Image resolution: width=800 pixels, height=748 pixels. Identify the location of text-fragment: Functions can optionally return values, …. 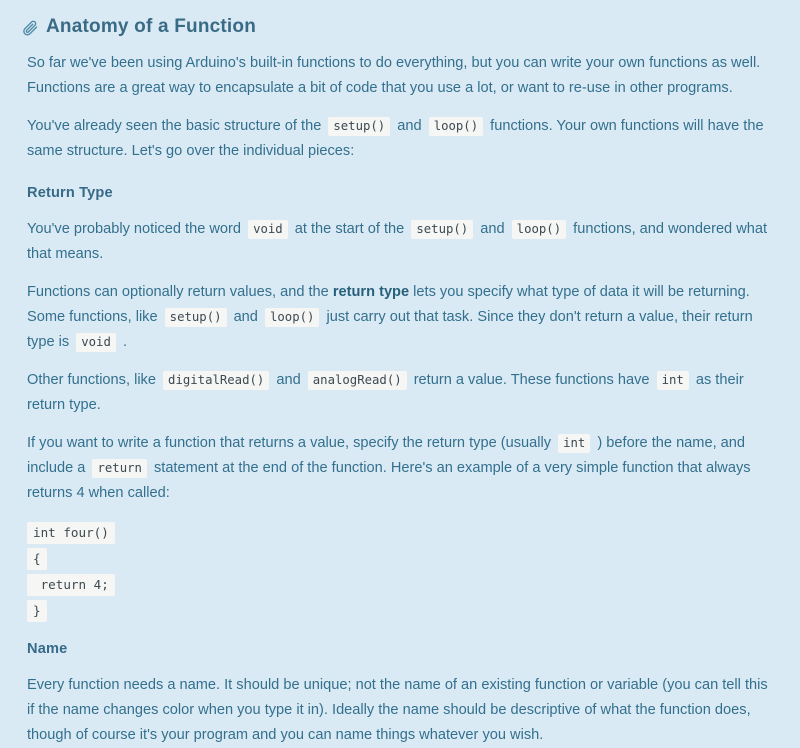
(178, 292).